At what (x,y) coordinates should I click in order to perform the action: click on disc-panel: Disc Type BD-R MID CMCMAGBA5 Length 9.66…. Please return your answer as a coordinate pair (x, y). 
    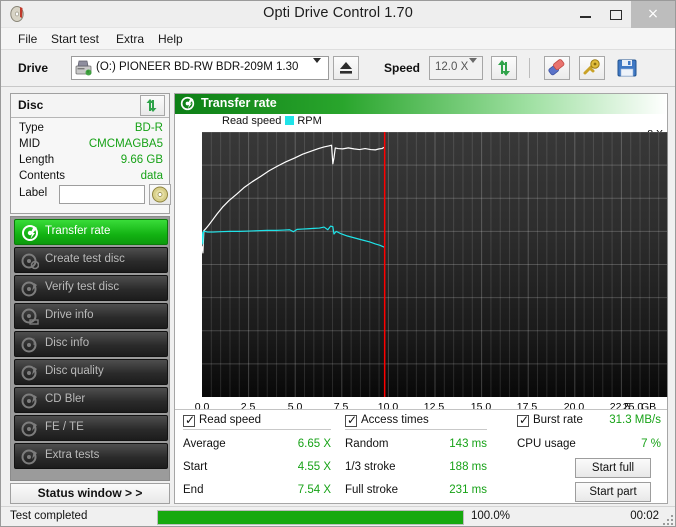
    Looking at the image, I should click on (90, 153).